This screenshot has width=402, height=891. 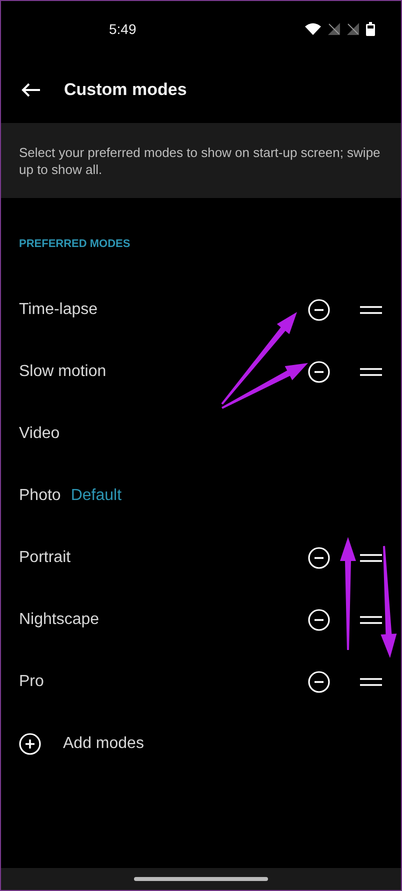 What do you see at coordinates (122, 29) in the screenshot?
I see `status-time: 5:49` at bounding box center [122, 29].